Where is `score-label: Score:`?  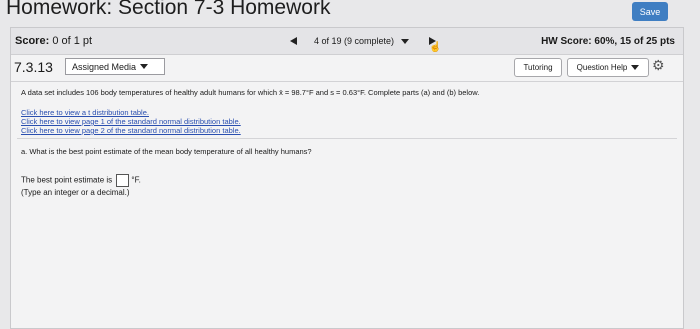
score-label: Score: is located at coordinates (32, 41).